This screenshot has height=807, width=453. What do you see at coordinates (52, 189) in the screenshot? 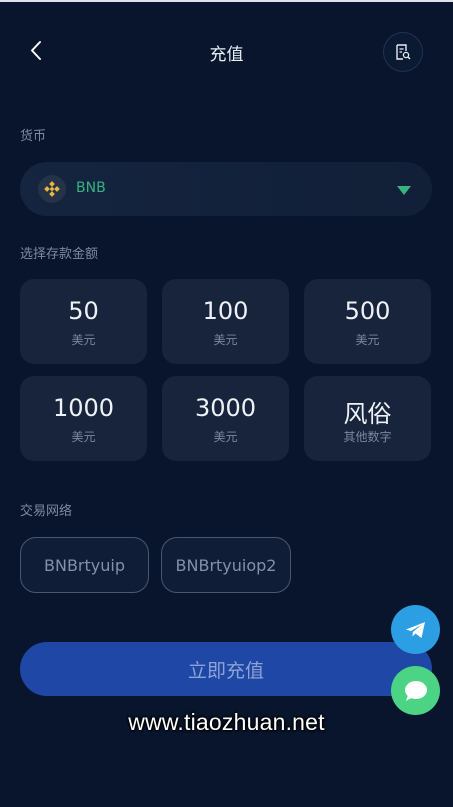
I see `bnb-icon` at bounding box center [52, 189].